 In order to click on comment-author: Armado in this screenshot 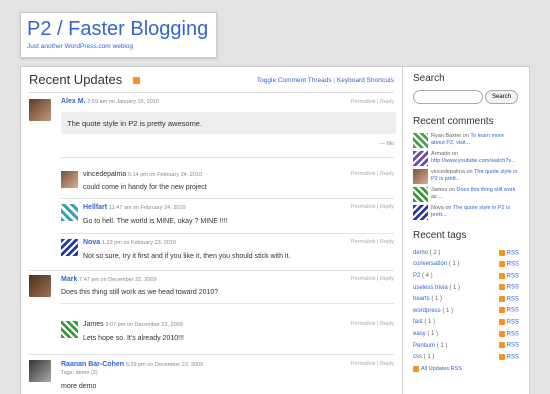, I will do `click(440, 154)`.